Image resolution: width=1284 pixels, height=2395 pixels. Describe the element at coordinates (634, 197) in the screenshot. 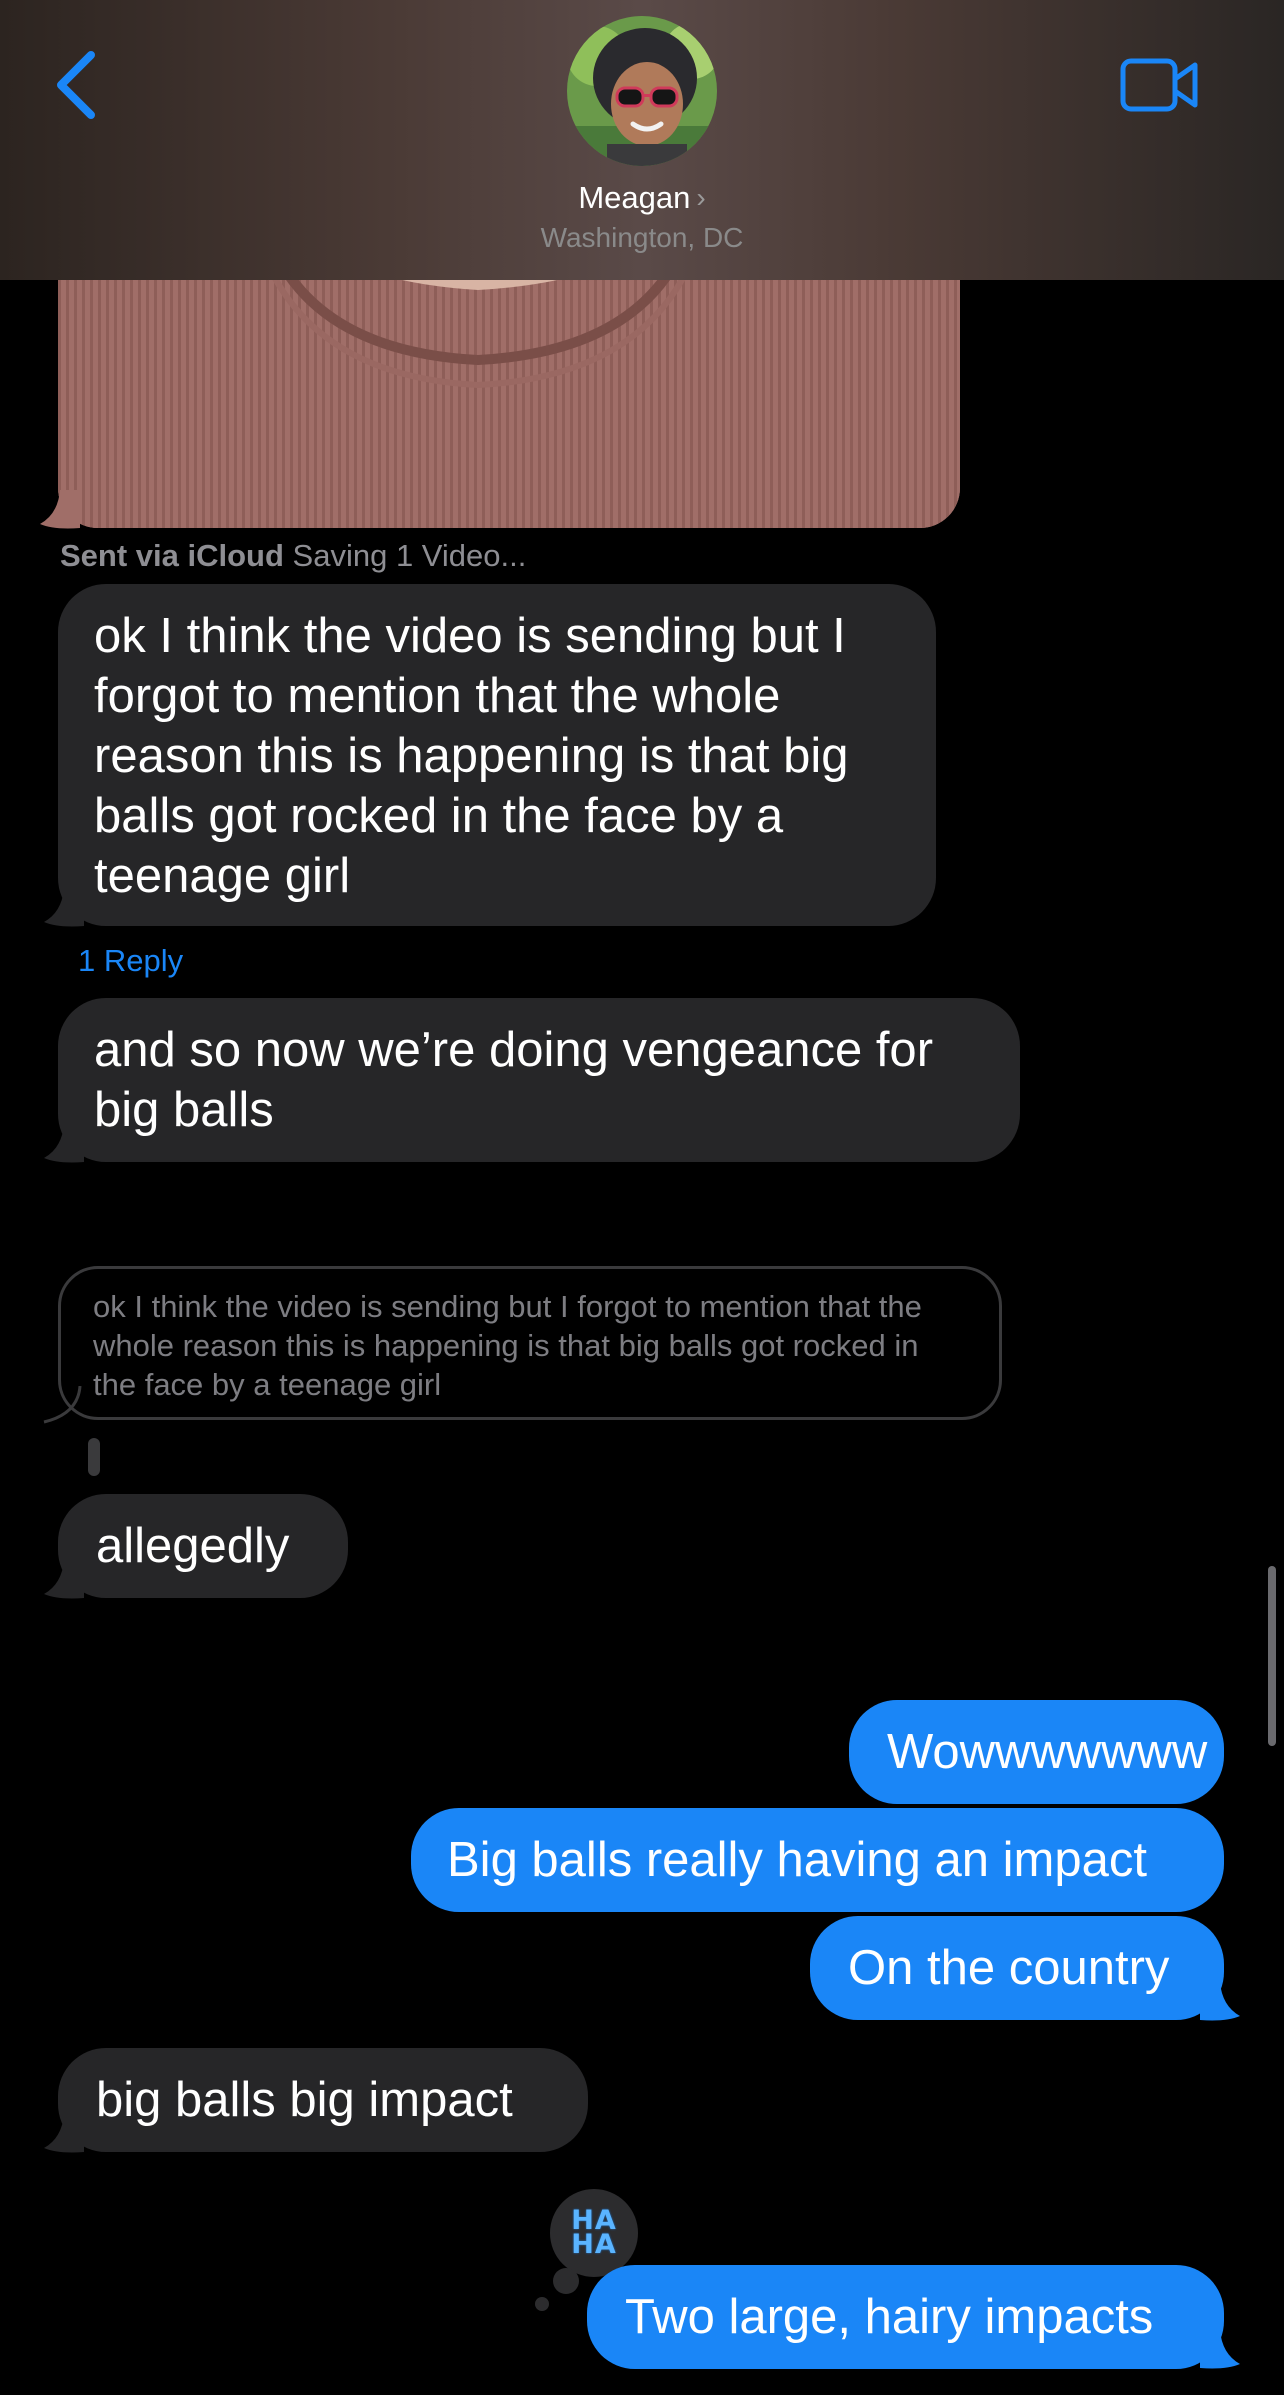

I see `contact-name: Meagan` at that location.